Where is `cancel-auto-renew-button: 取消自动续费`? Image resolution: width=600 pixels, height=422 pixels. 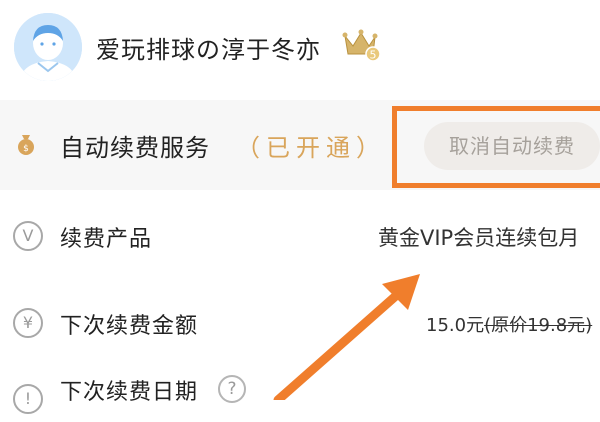 cancel-auto-renew-button: 取消自动续费 is located at coordinates (512, 146).